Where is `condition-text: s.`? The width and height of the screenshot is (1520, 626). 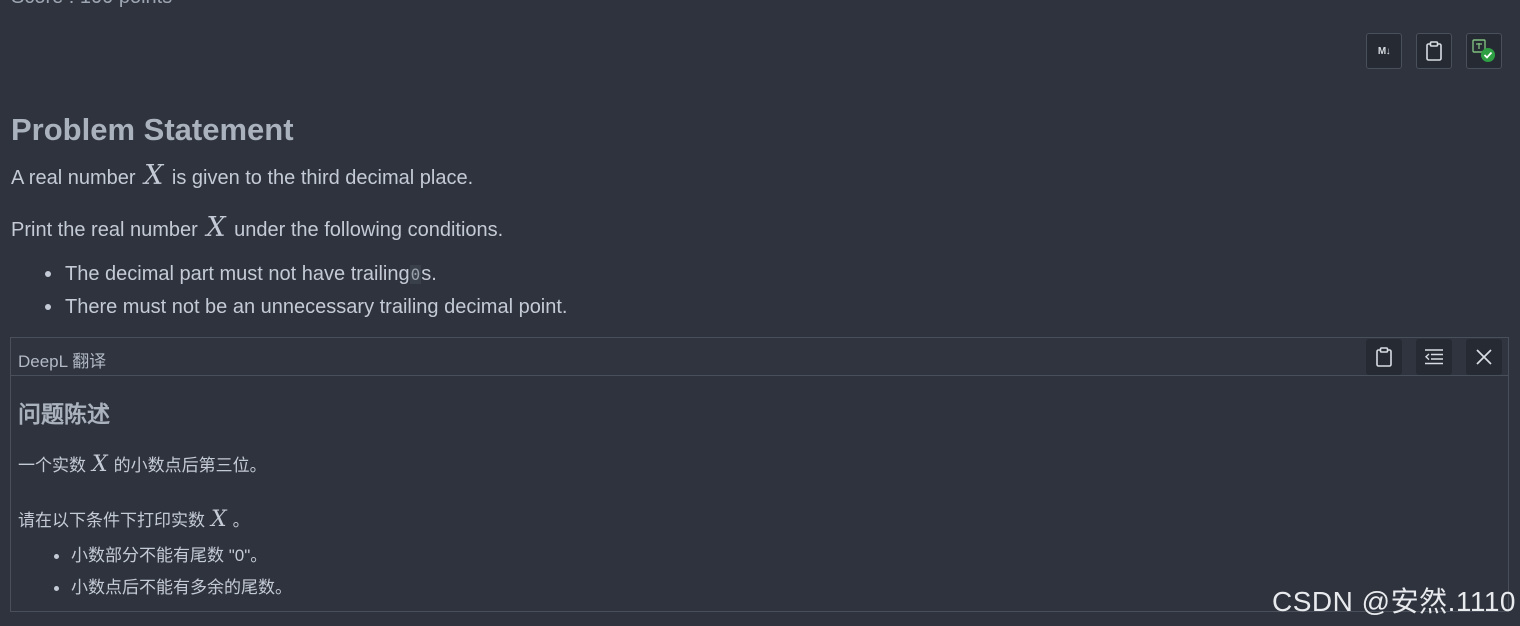 condition-text: s. is located at coordinates (429, 274).